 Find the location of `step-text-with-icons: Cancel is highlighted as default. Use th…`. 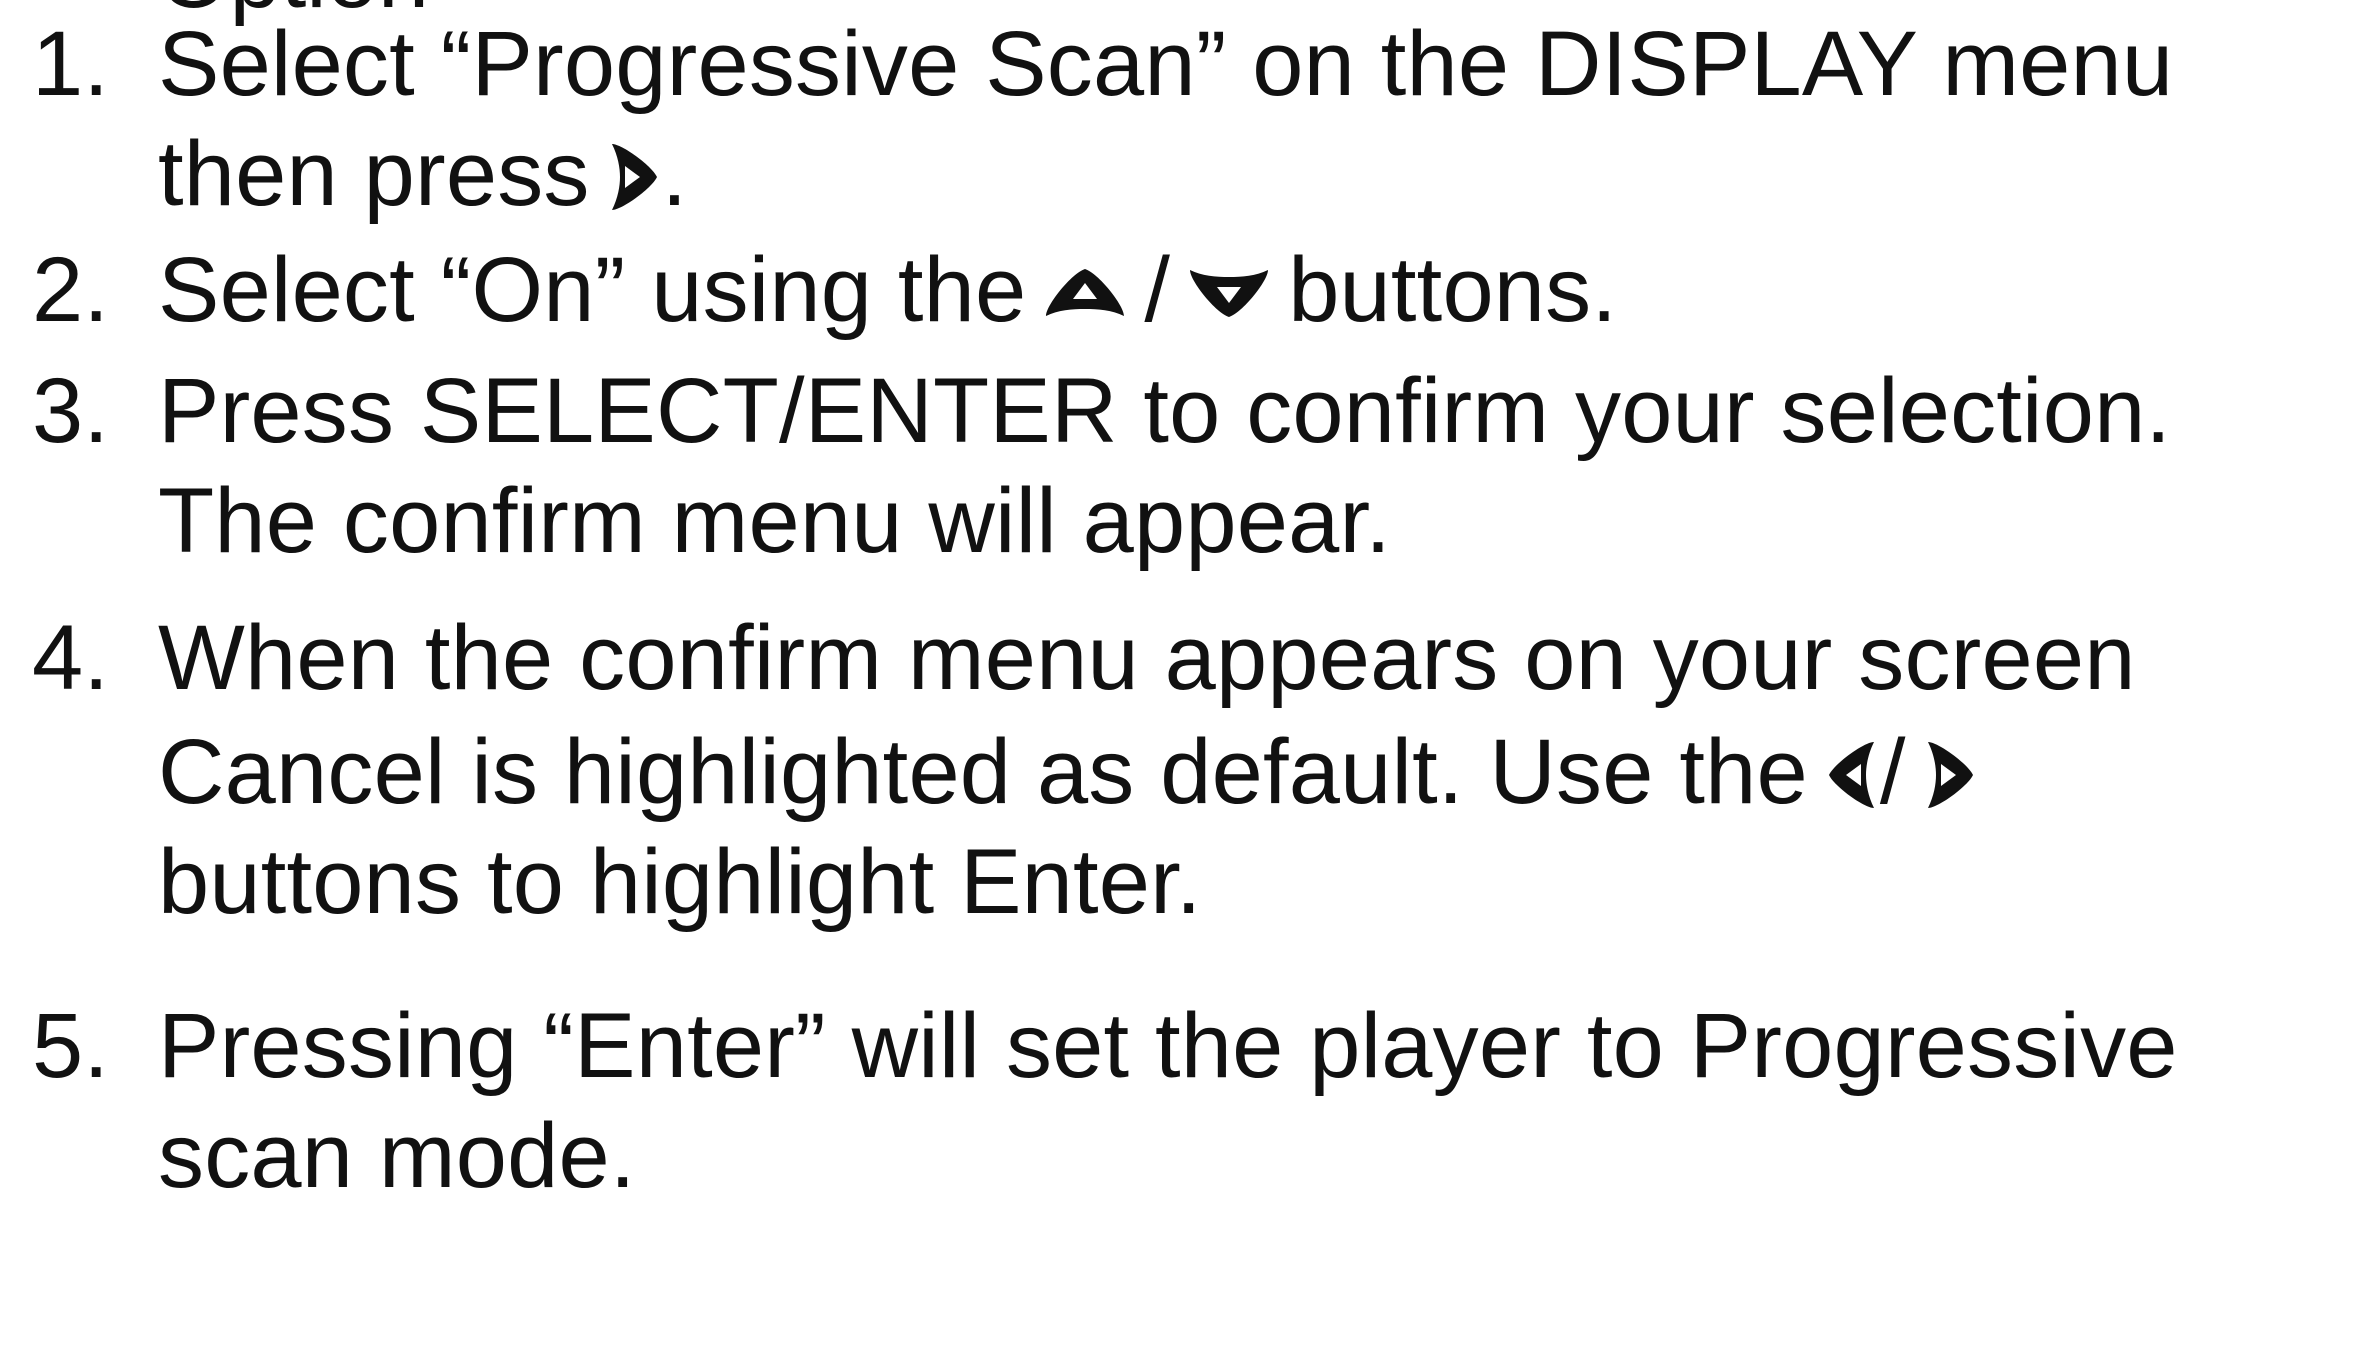

step-text-with-icons: Cancel is highlighted as default. Use th… is located at coordinates (1068, 772).